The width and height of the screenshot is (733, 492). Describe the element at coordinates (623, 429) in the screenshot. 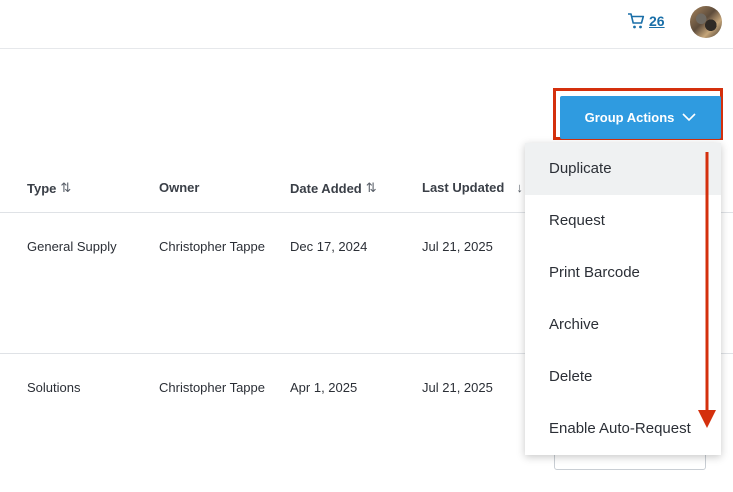

I see `menu-item-enable-auto-request: Enable Auto-Request` at that location.